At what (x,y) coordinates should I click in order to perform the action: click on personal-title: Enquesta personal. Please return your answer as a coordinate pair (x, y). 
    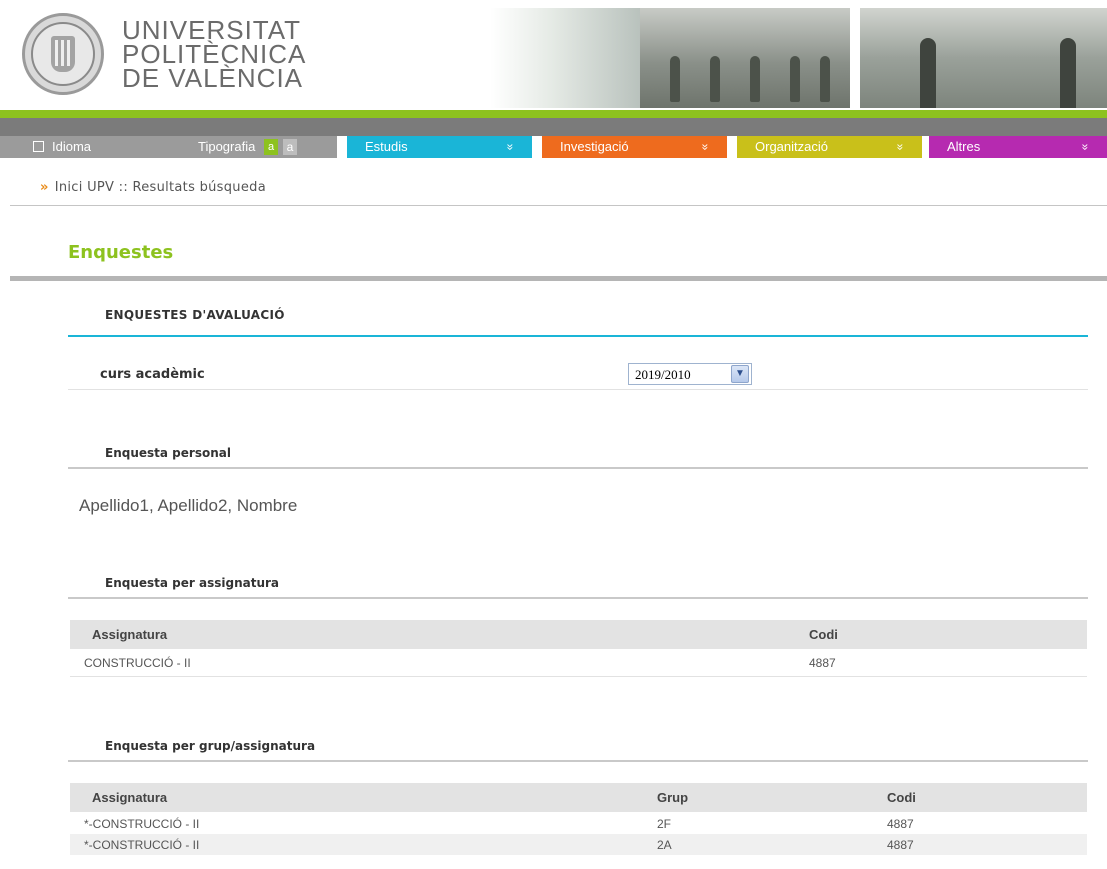
    Looking at the image, I should click on (168, 453).